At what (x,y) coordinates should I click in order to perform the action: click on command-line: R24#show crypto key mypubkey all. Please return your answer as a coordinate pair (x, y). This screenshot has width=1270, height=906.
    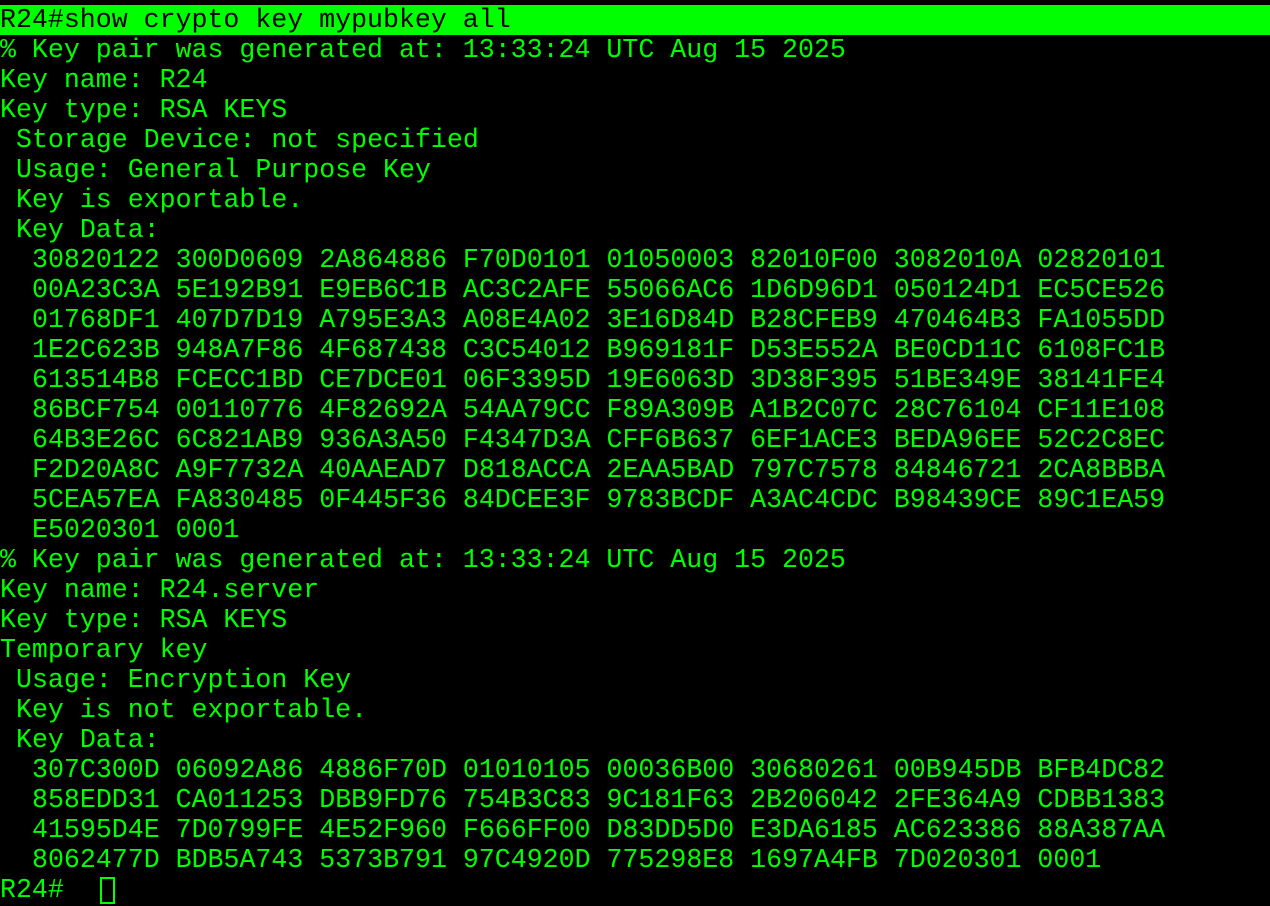
    Looking at the image, I should click on (635, 20).